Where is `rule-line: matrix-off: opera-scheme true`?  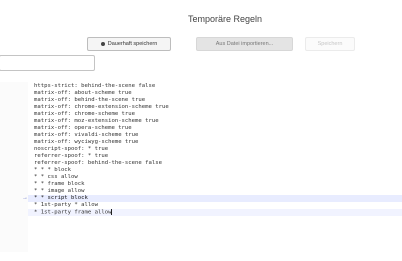 rule-line: matrix-off: opera-scheme true is located at coordinates (83, 128).